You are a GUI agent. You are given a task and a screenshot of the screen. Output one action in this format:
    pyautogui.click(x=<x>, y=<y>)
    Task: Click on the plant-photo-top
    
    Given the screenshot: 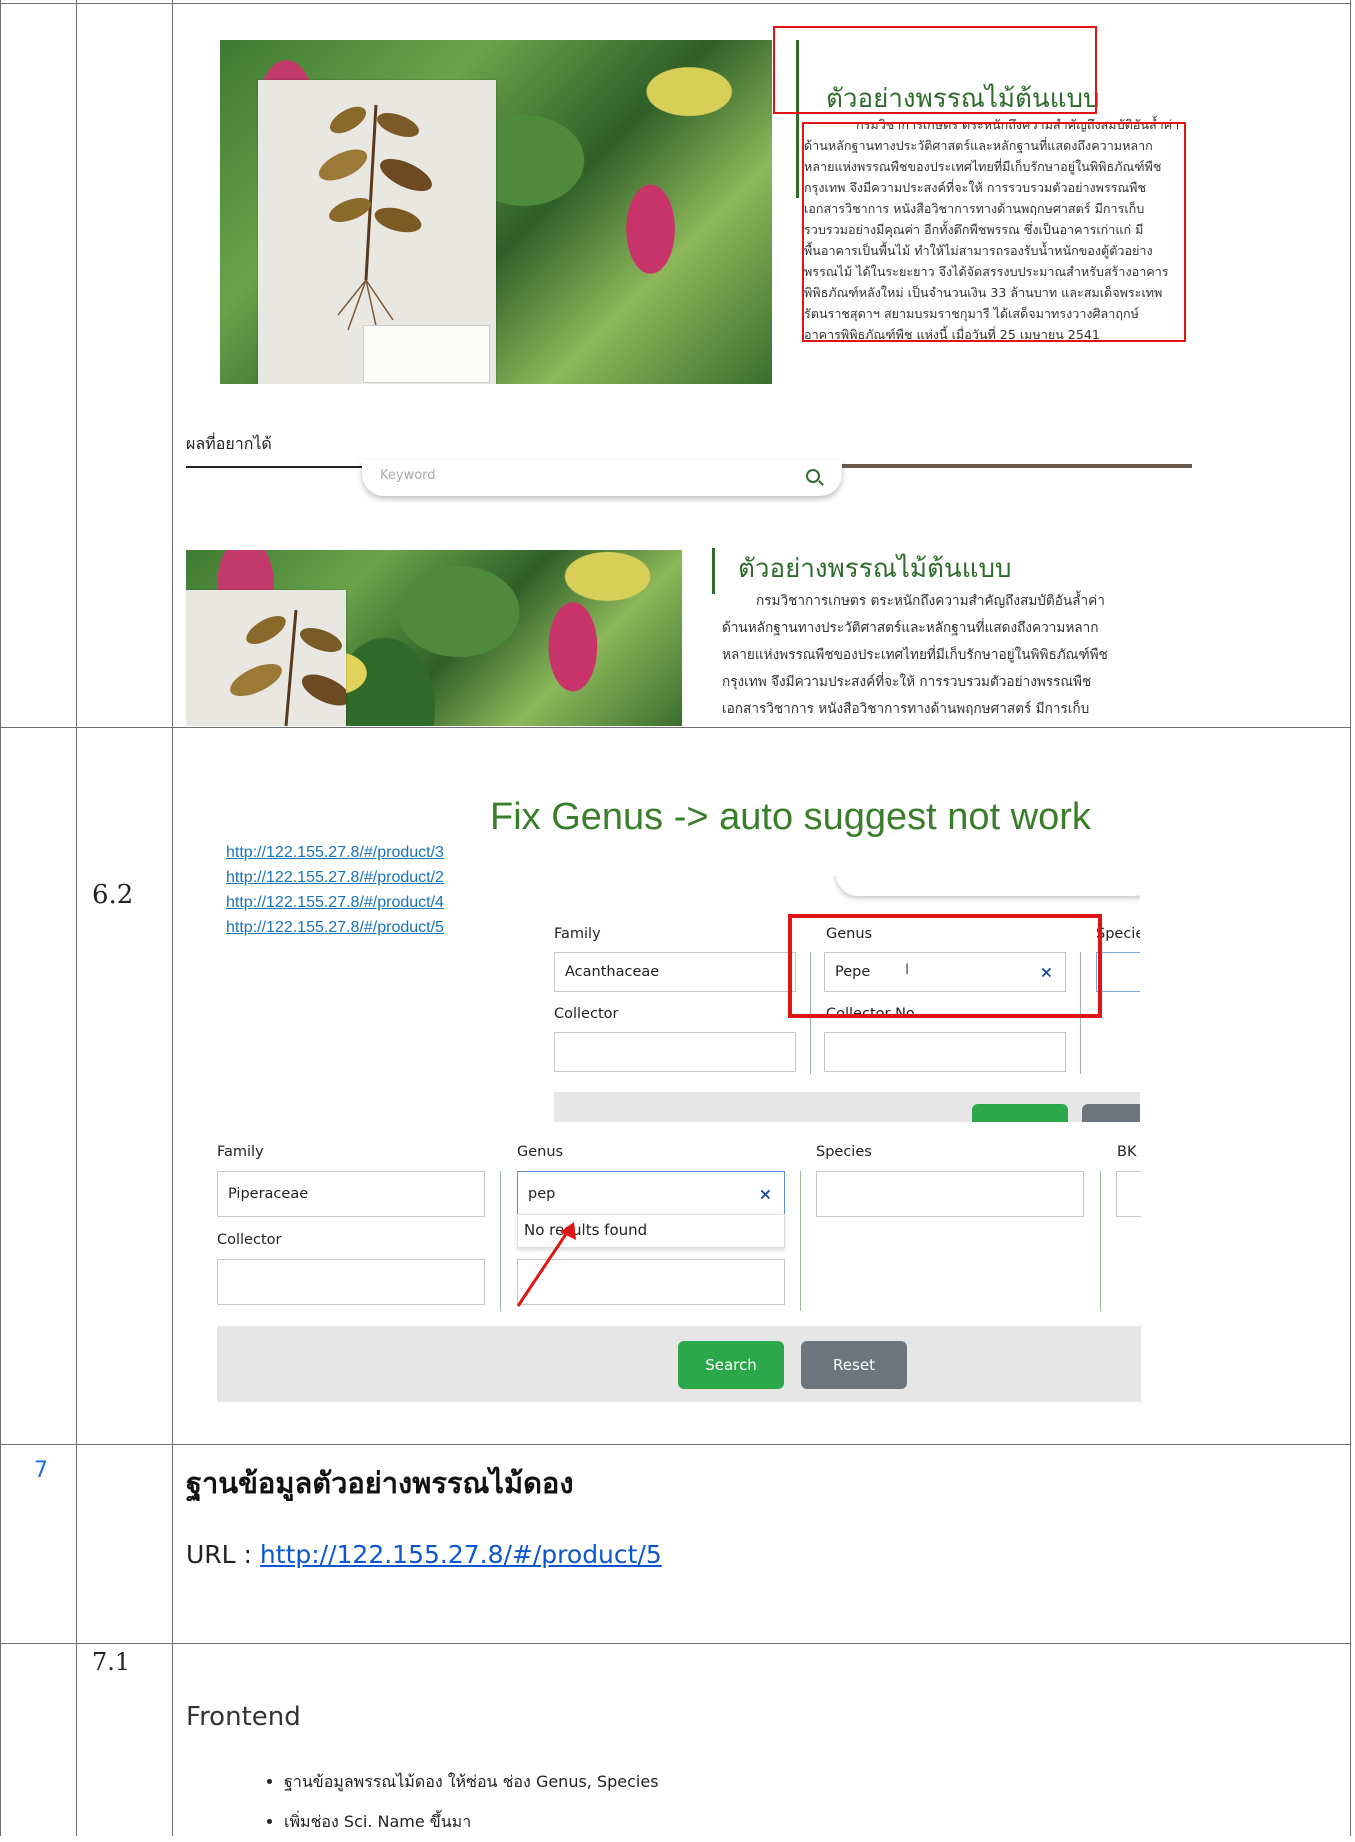 What is the action you would take?
    pyautogui.click(x=496, y=212)
    